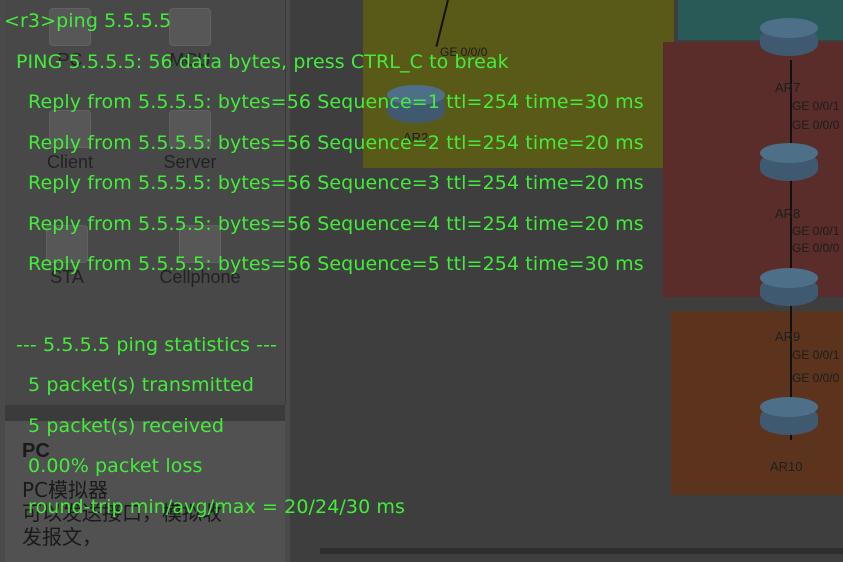 This screenshot has width=843, height=562. I want to click on terminal-stats-line: round-trip min/avg/max = 20/24/30 ms, so click(217, 507).